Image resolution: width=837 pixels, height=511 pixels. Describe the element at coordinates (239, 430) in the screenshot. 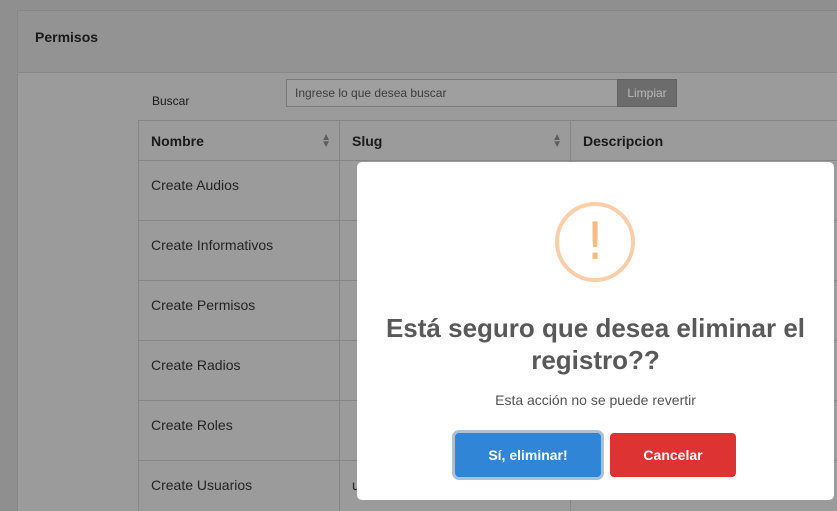

I see `cell-nombre: Create Roles` at that location.